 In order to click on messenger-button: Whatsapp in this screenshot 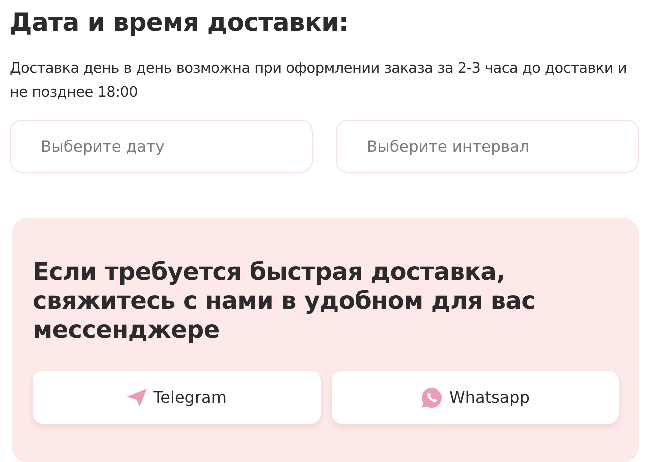, I will do `click(475, 397)`.